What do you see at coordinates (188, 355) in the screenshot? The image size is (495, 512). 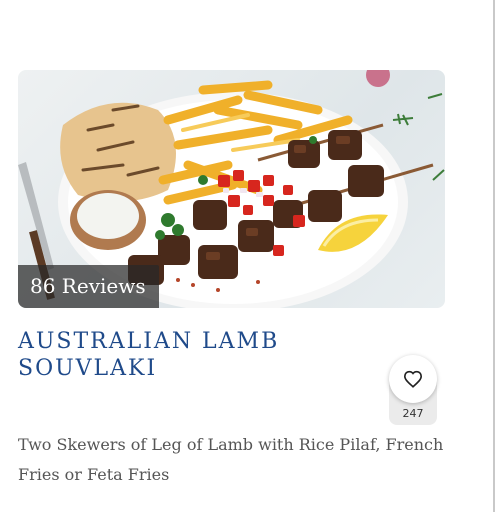 I see `recipe-title: Australian Lamb Souvlaki` at bounding box center [188, 355].